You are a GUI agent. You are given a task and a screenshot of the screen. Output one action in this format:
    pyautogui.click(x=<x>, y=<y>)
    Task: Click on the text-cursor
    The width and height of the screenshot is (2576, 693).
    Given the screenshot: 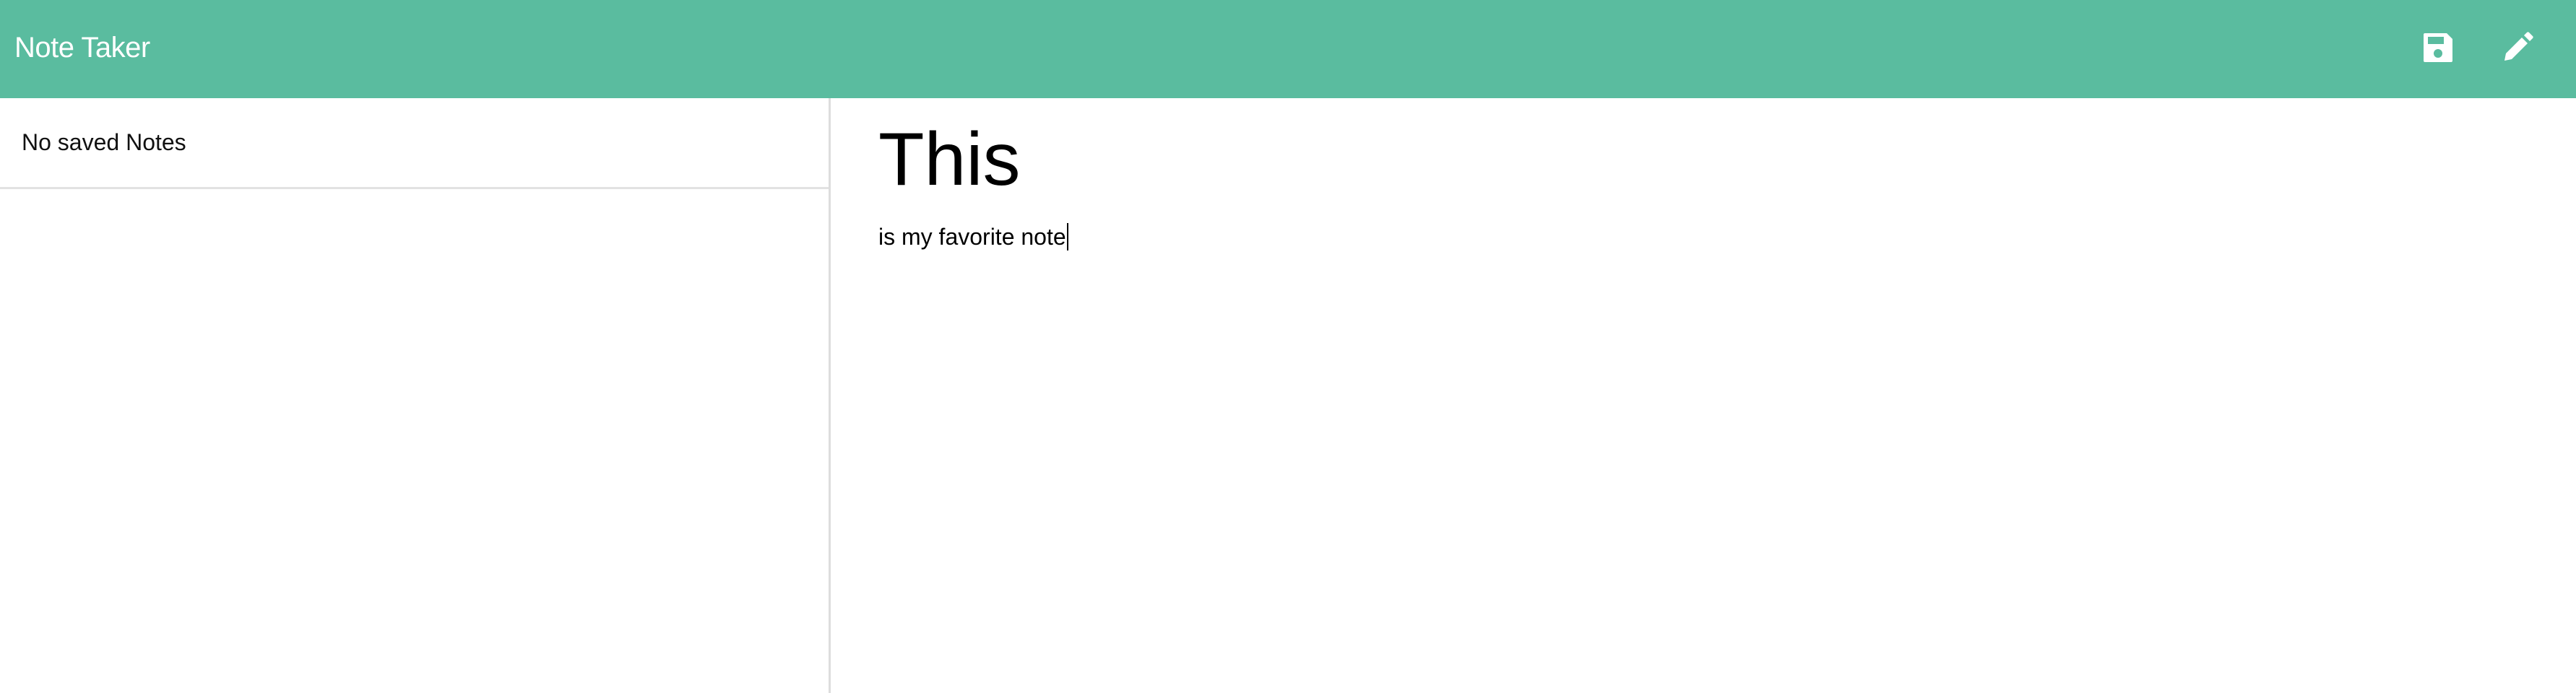 What is the action you would take?
    pyautogui.click(x=1067, y=236)
    